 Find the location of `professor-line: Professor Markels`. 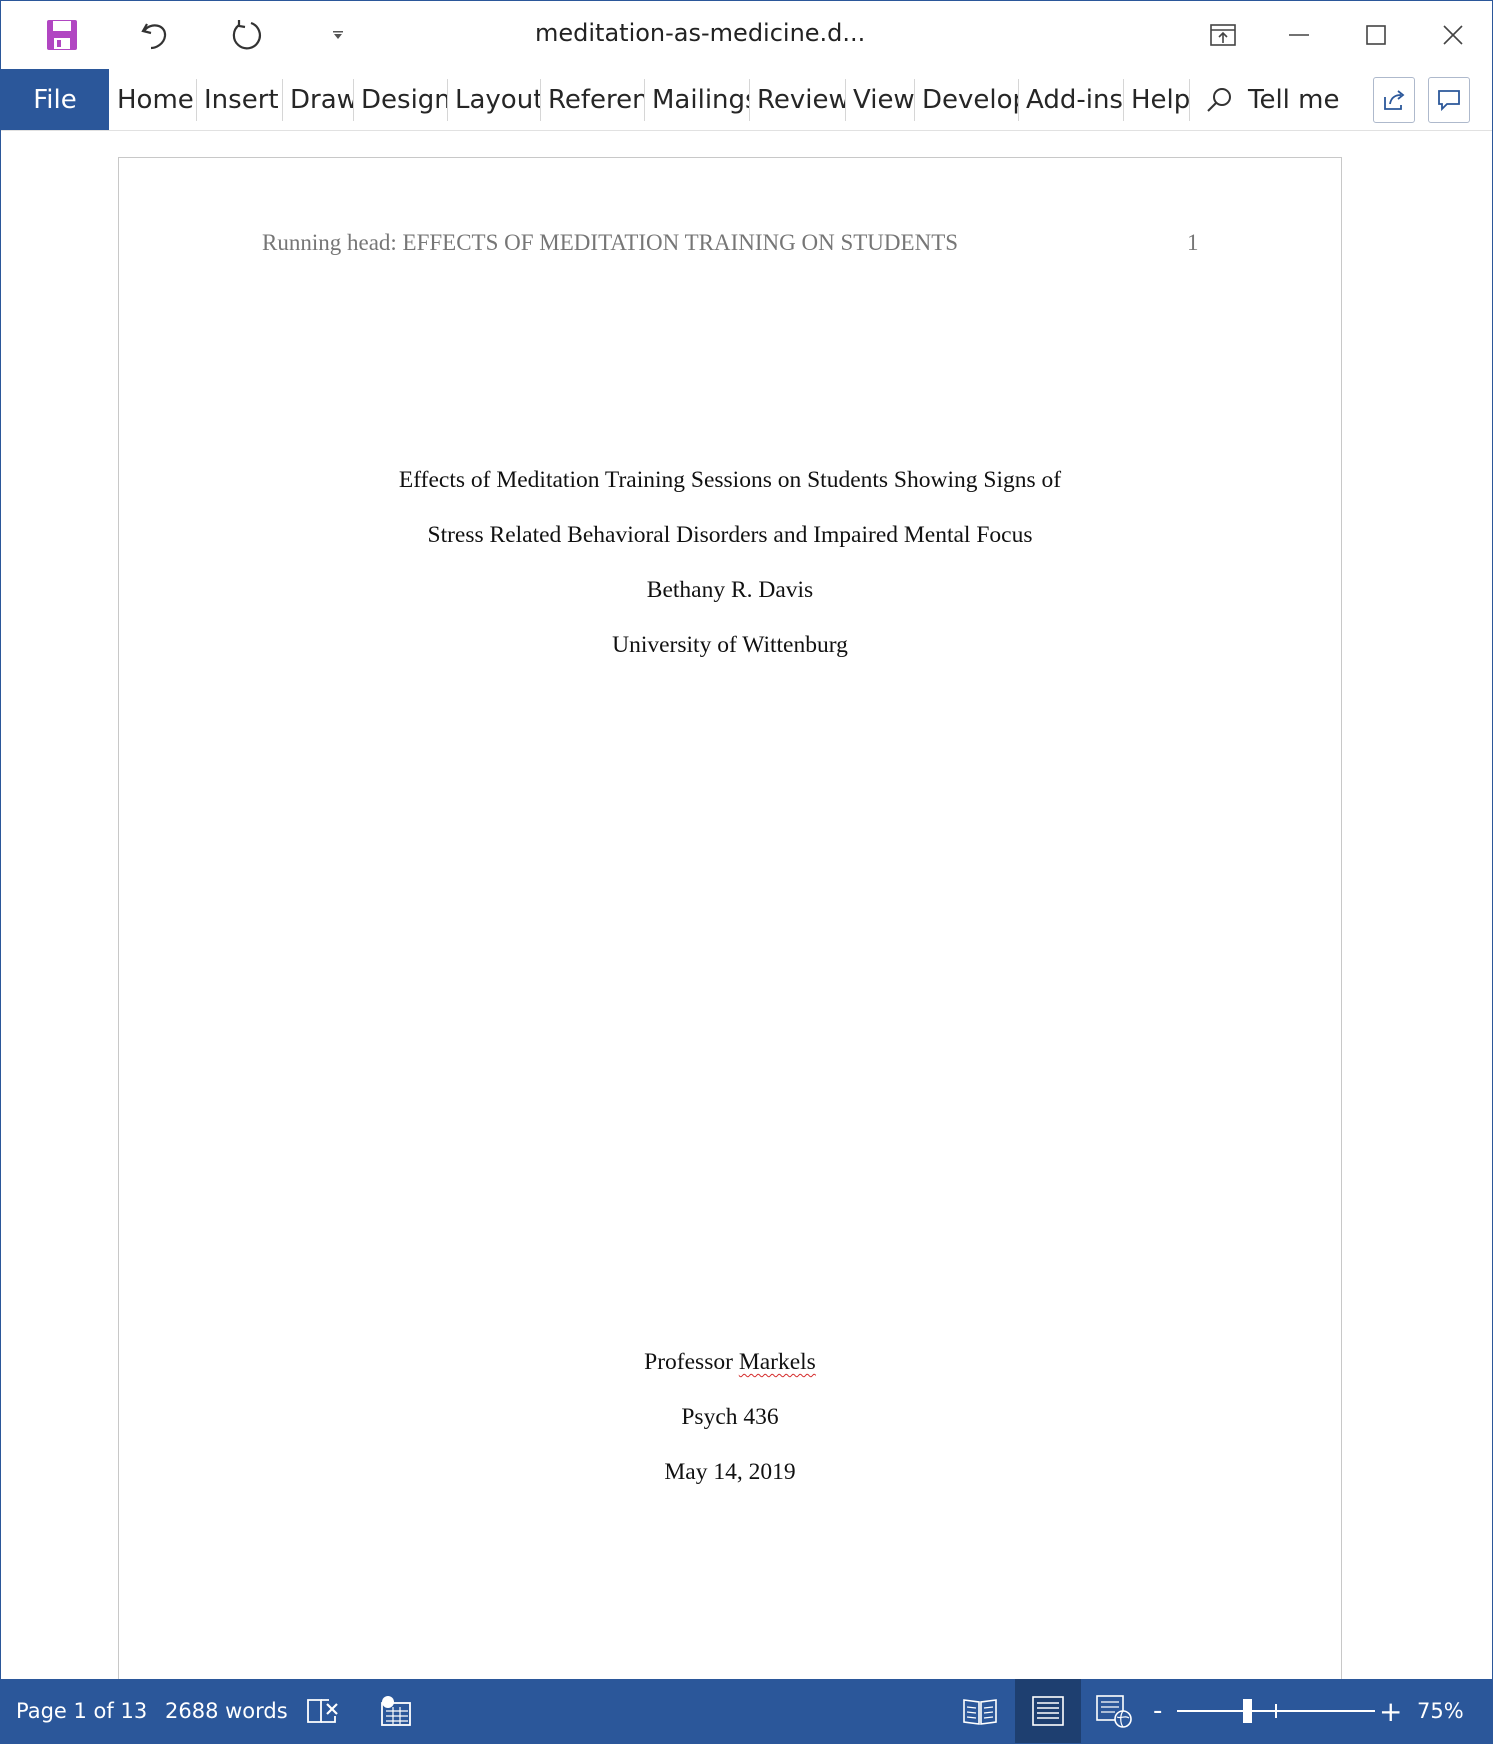

professor-line: Professor Markels is located at coordinates (730, 1362).